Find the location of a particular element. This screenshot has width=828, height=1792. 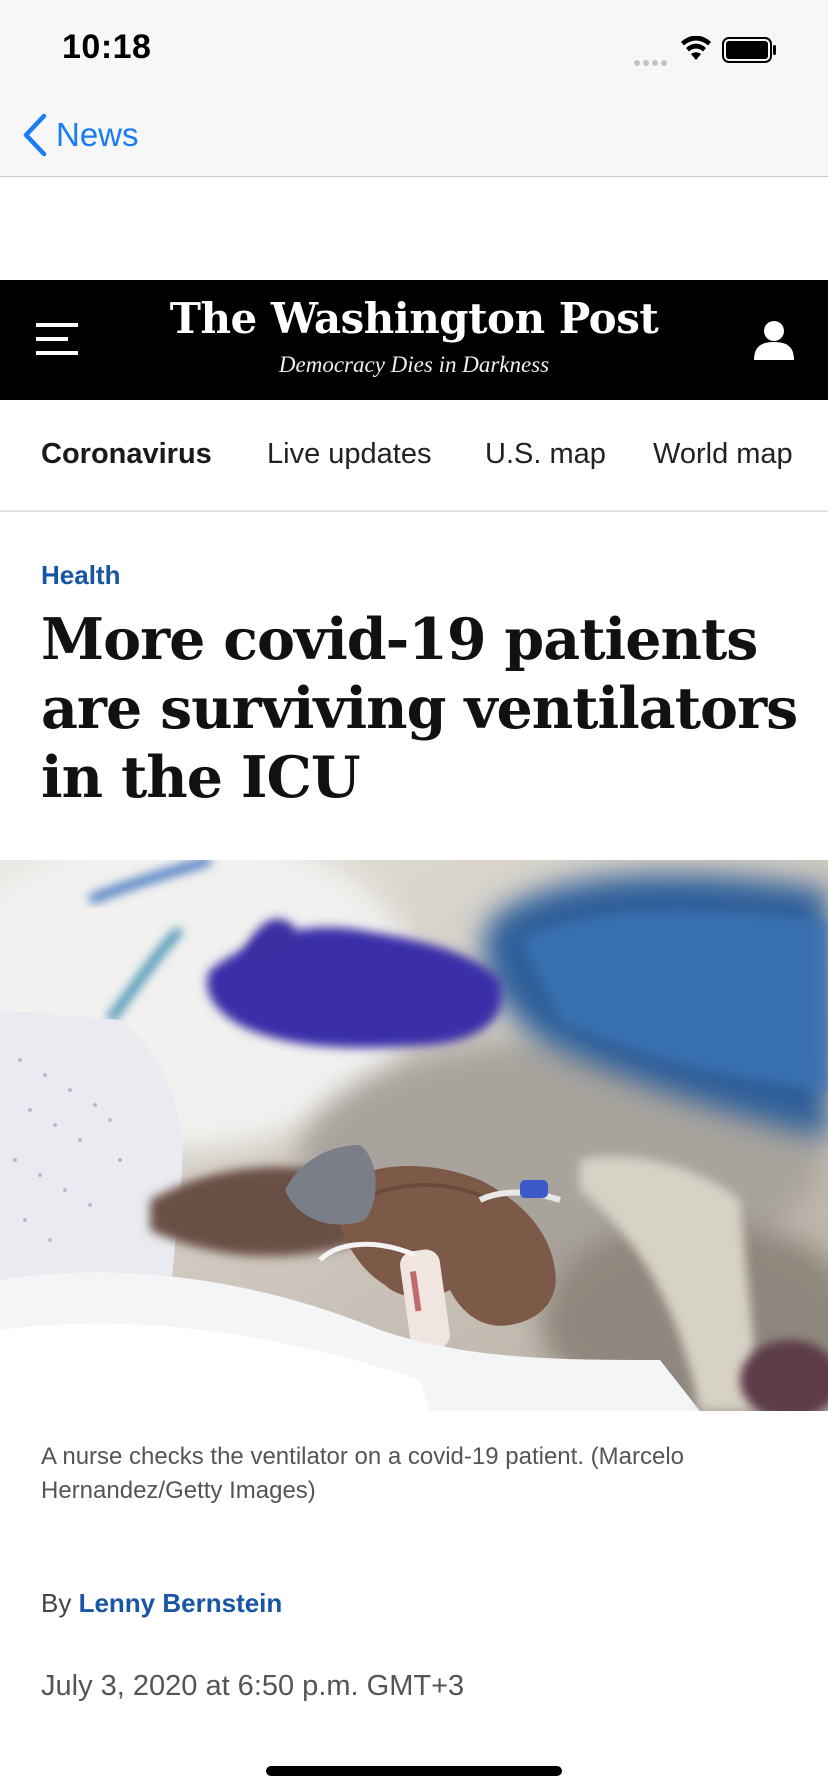

back-button: News is located at coordinates (80, 135).